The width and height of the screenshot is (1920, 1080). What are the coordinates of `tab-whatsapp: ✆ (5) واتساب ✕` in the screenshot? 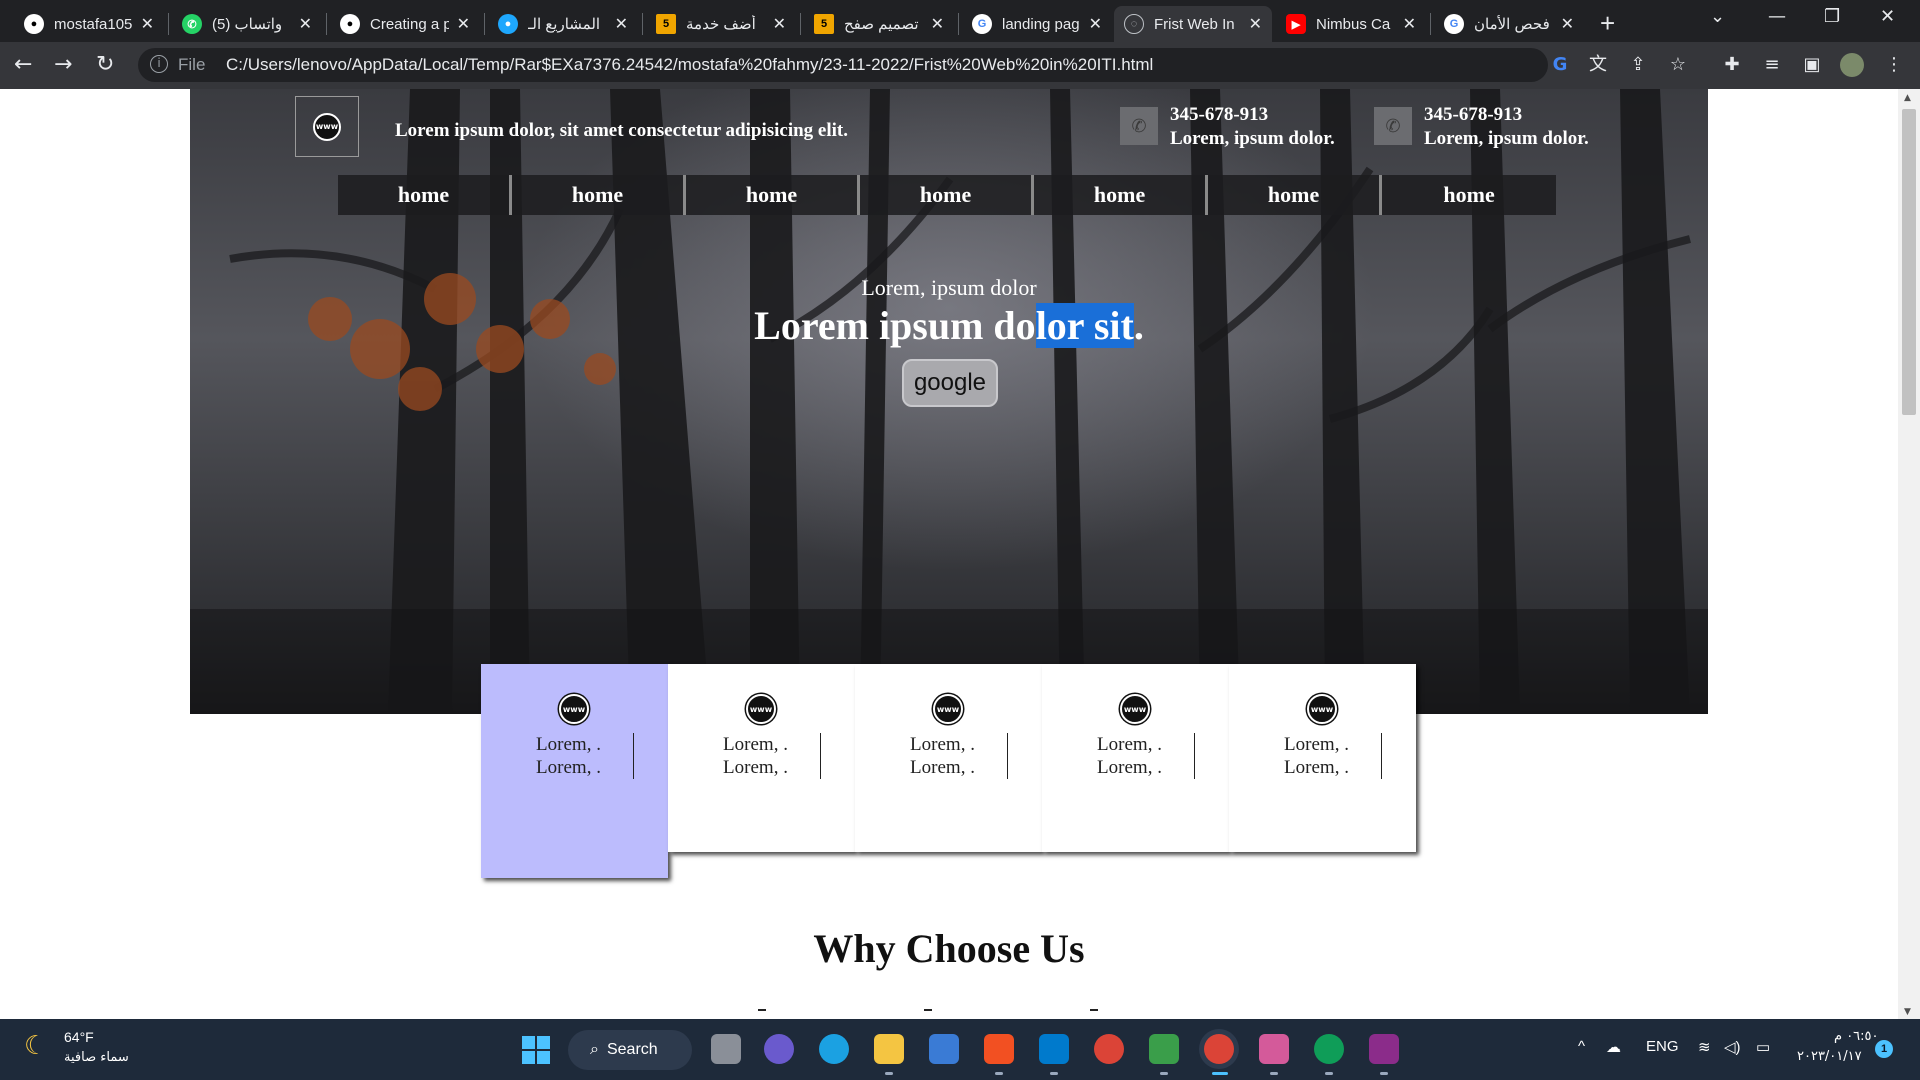 It's located at (247, 24).